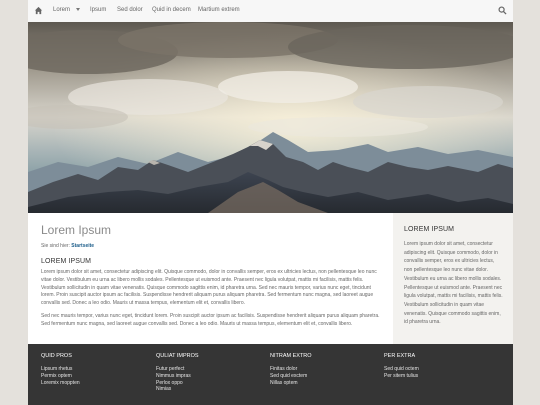 The width and height of the screenshot is (540, 405). Describe the element at coordinates (38, 10) in the screenshot. I see `home-icon` at that location.